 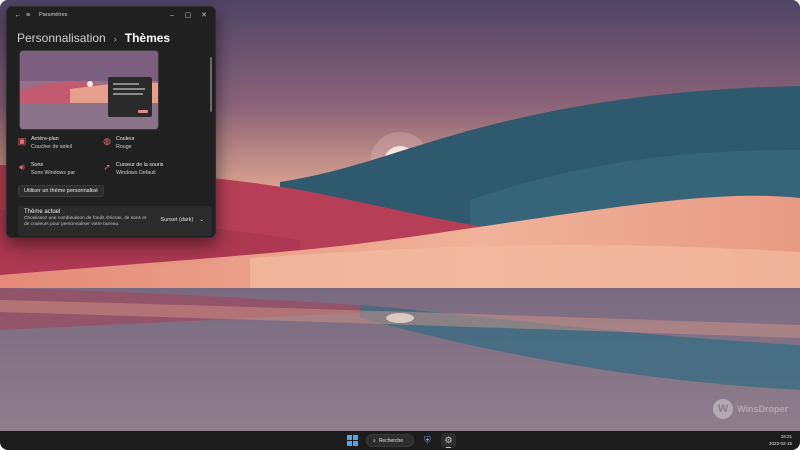 I want to click on use-custom-theme-button: Utiliser un thème personnalisé, so click(x=61, y=191).